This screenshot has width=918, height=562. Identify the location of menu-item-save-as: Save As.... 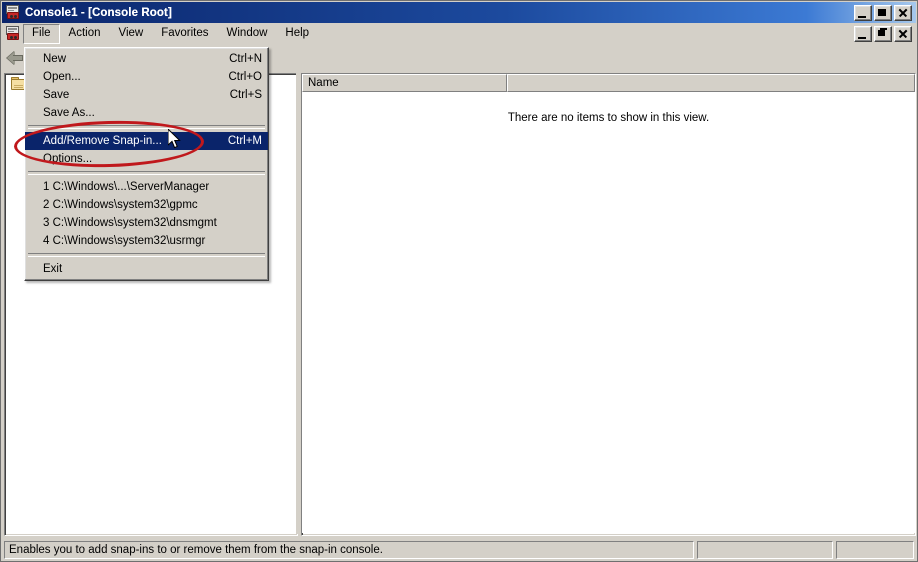
(146, 113).